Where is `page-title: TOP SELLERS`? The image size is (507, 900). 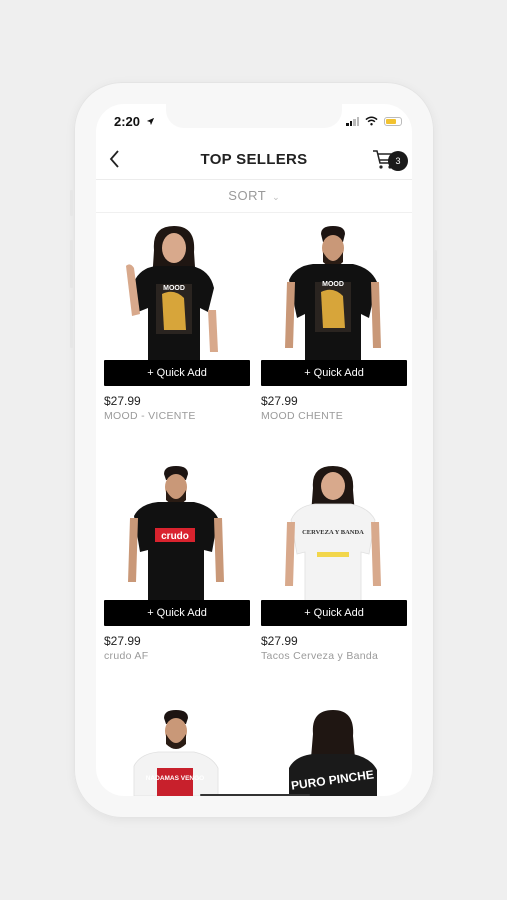
page-title: TOP SELLERS is located at coordinates (254, 159).